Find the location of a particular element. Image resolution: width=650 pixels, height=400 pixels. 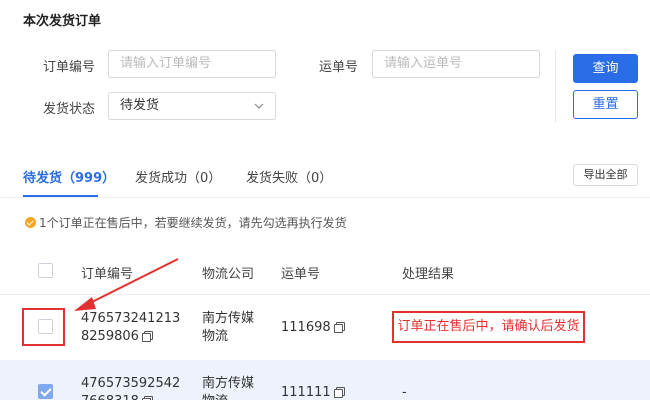

page-title: 本次发货订单 is located at coordinates (62, 21).